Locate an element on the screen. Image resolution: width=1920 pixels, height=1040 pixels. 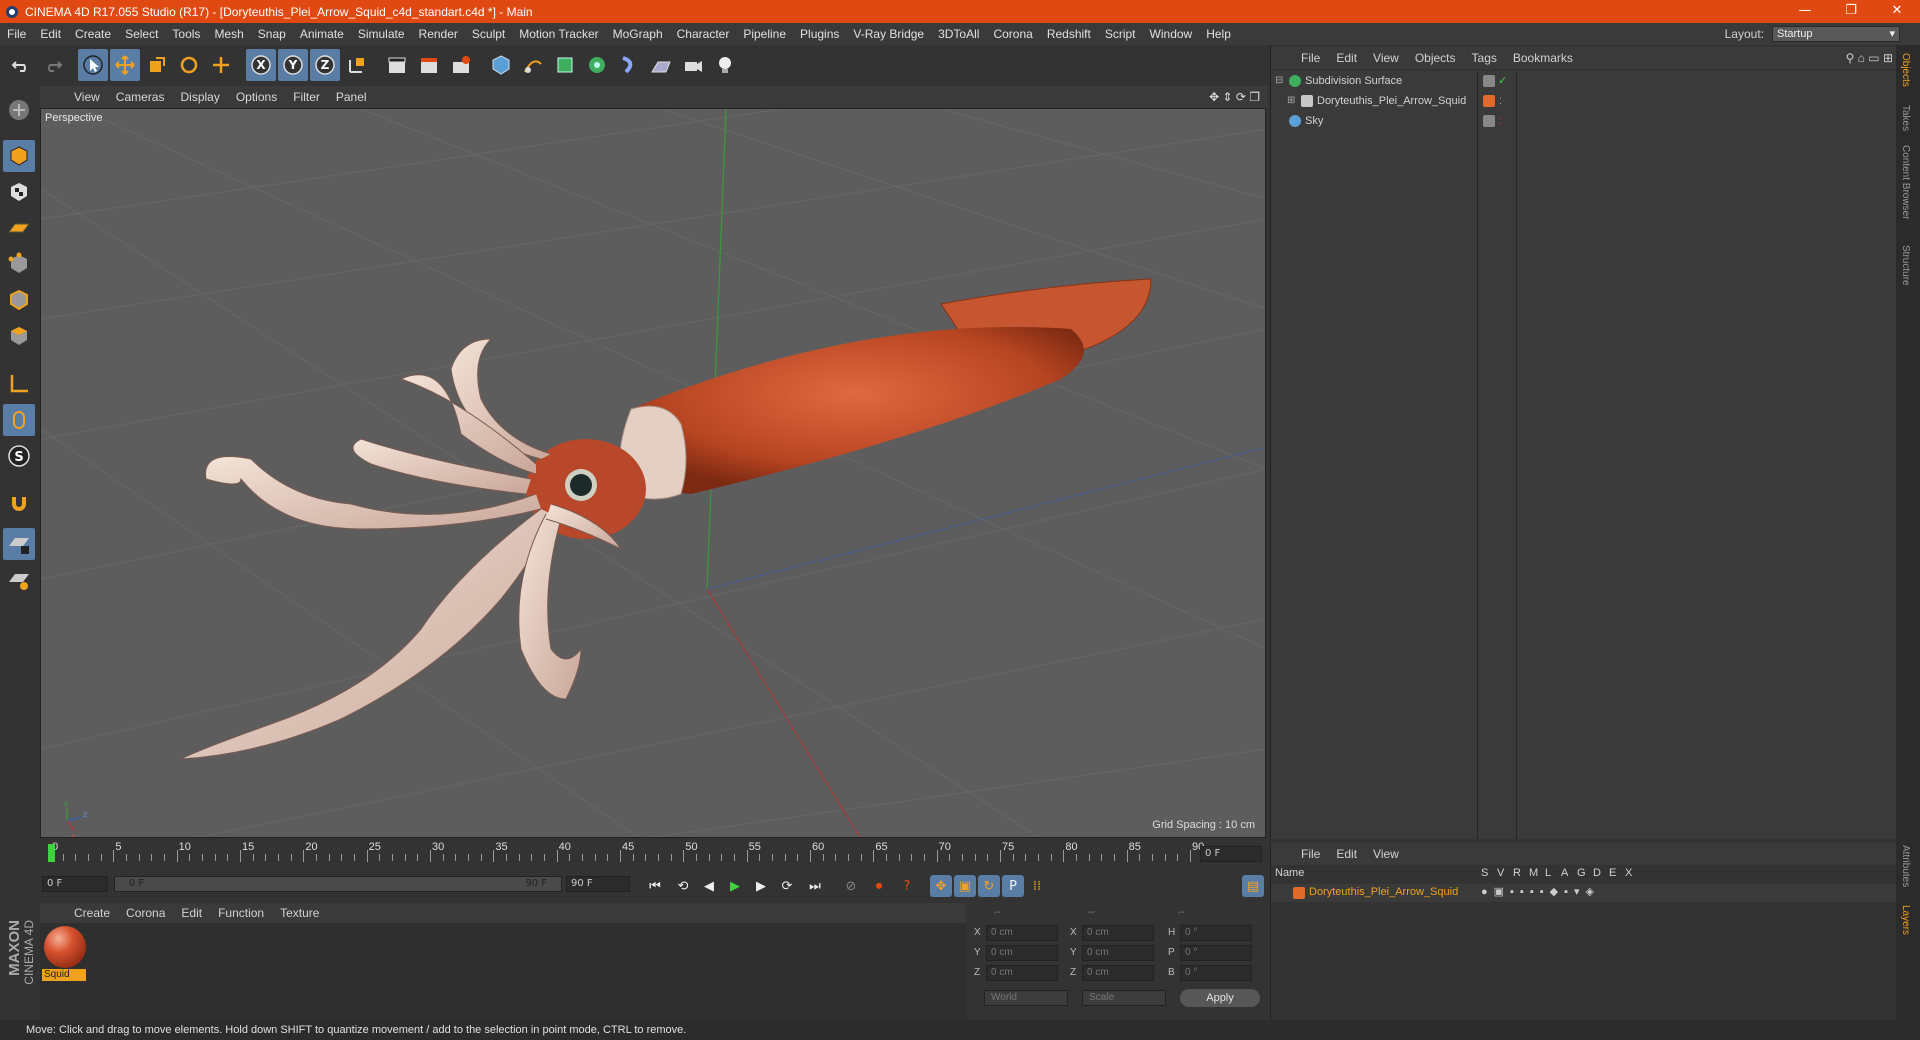
menu-vray-bridge: V-Ray Bridge is located at coordinates (888, 34).